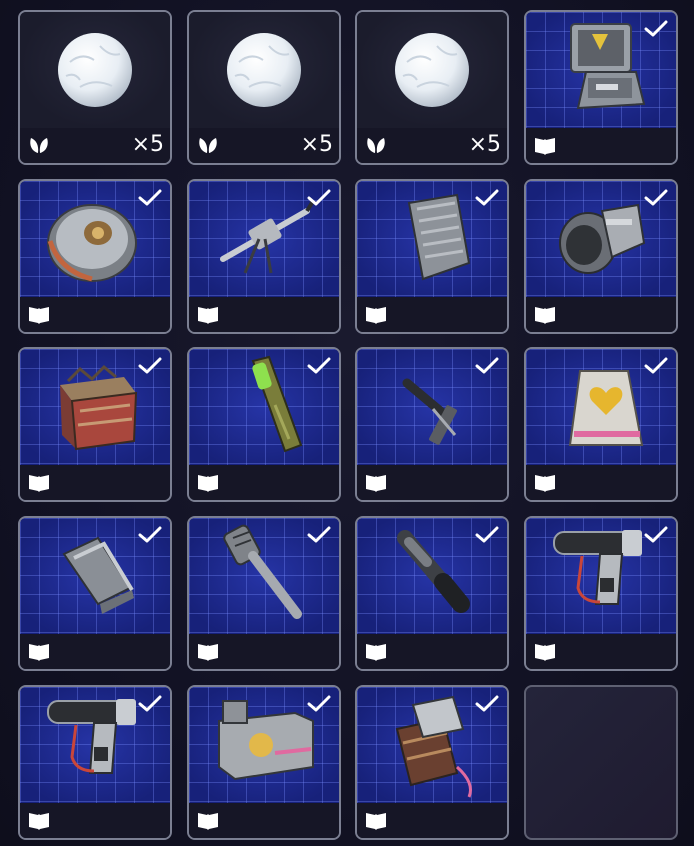 The image size is (694, 846). I want to click on empty-slot, so click(601, 762).